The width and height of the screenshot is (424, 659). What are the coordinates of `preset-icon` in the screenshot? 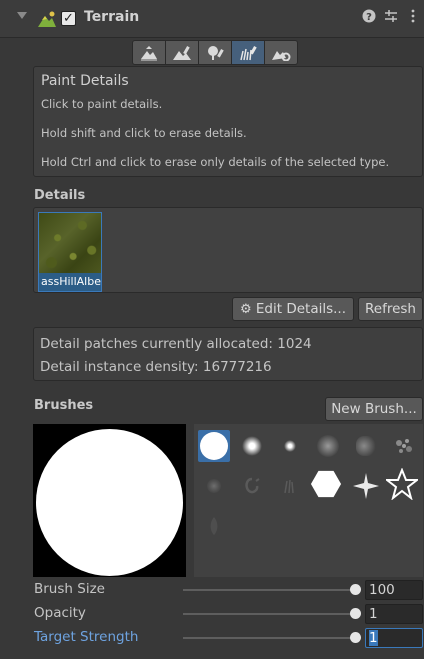 It's located at (391, 18).